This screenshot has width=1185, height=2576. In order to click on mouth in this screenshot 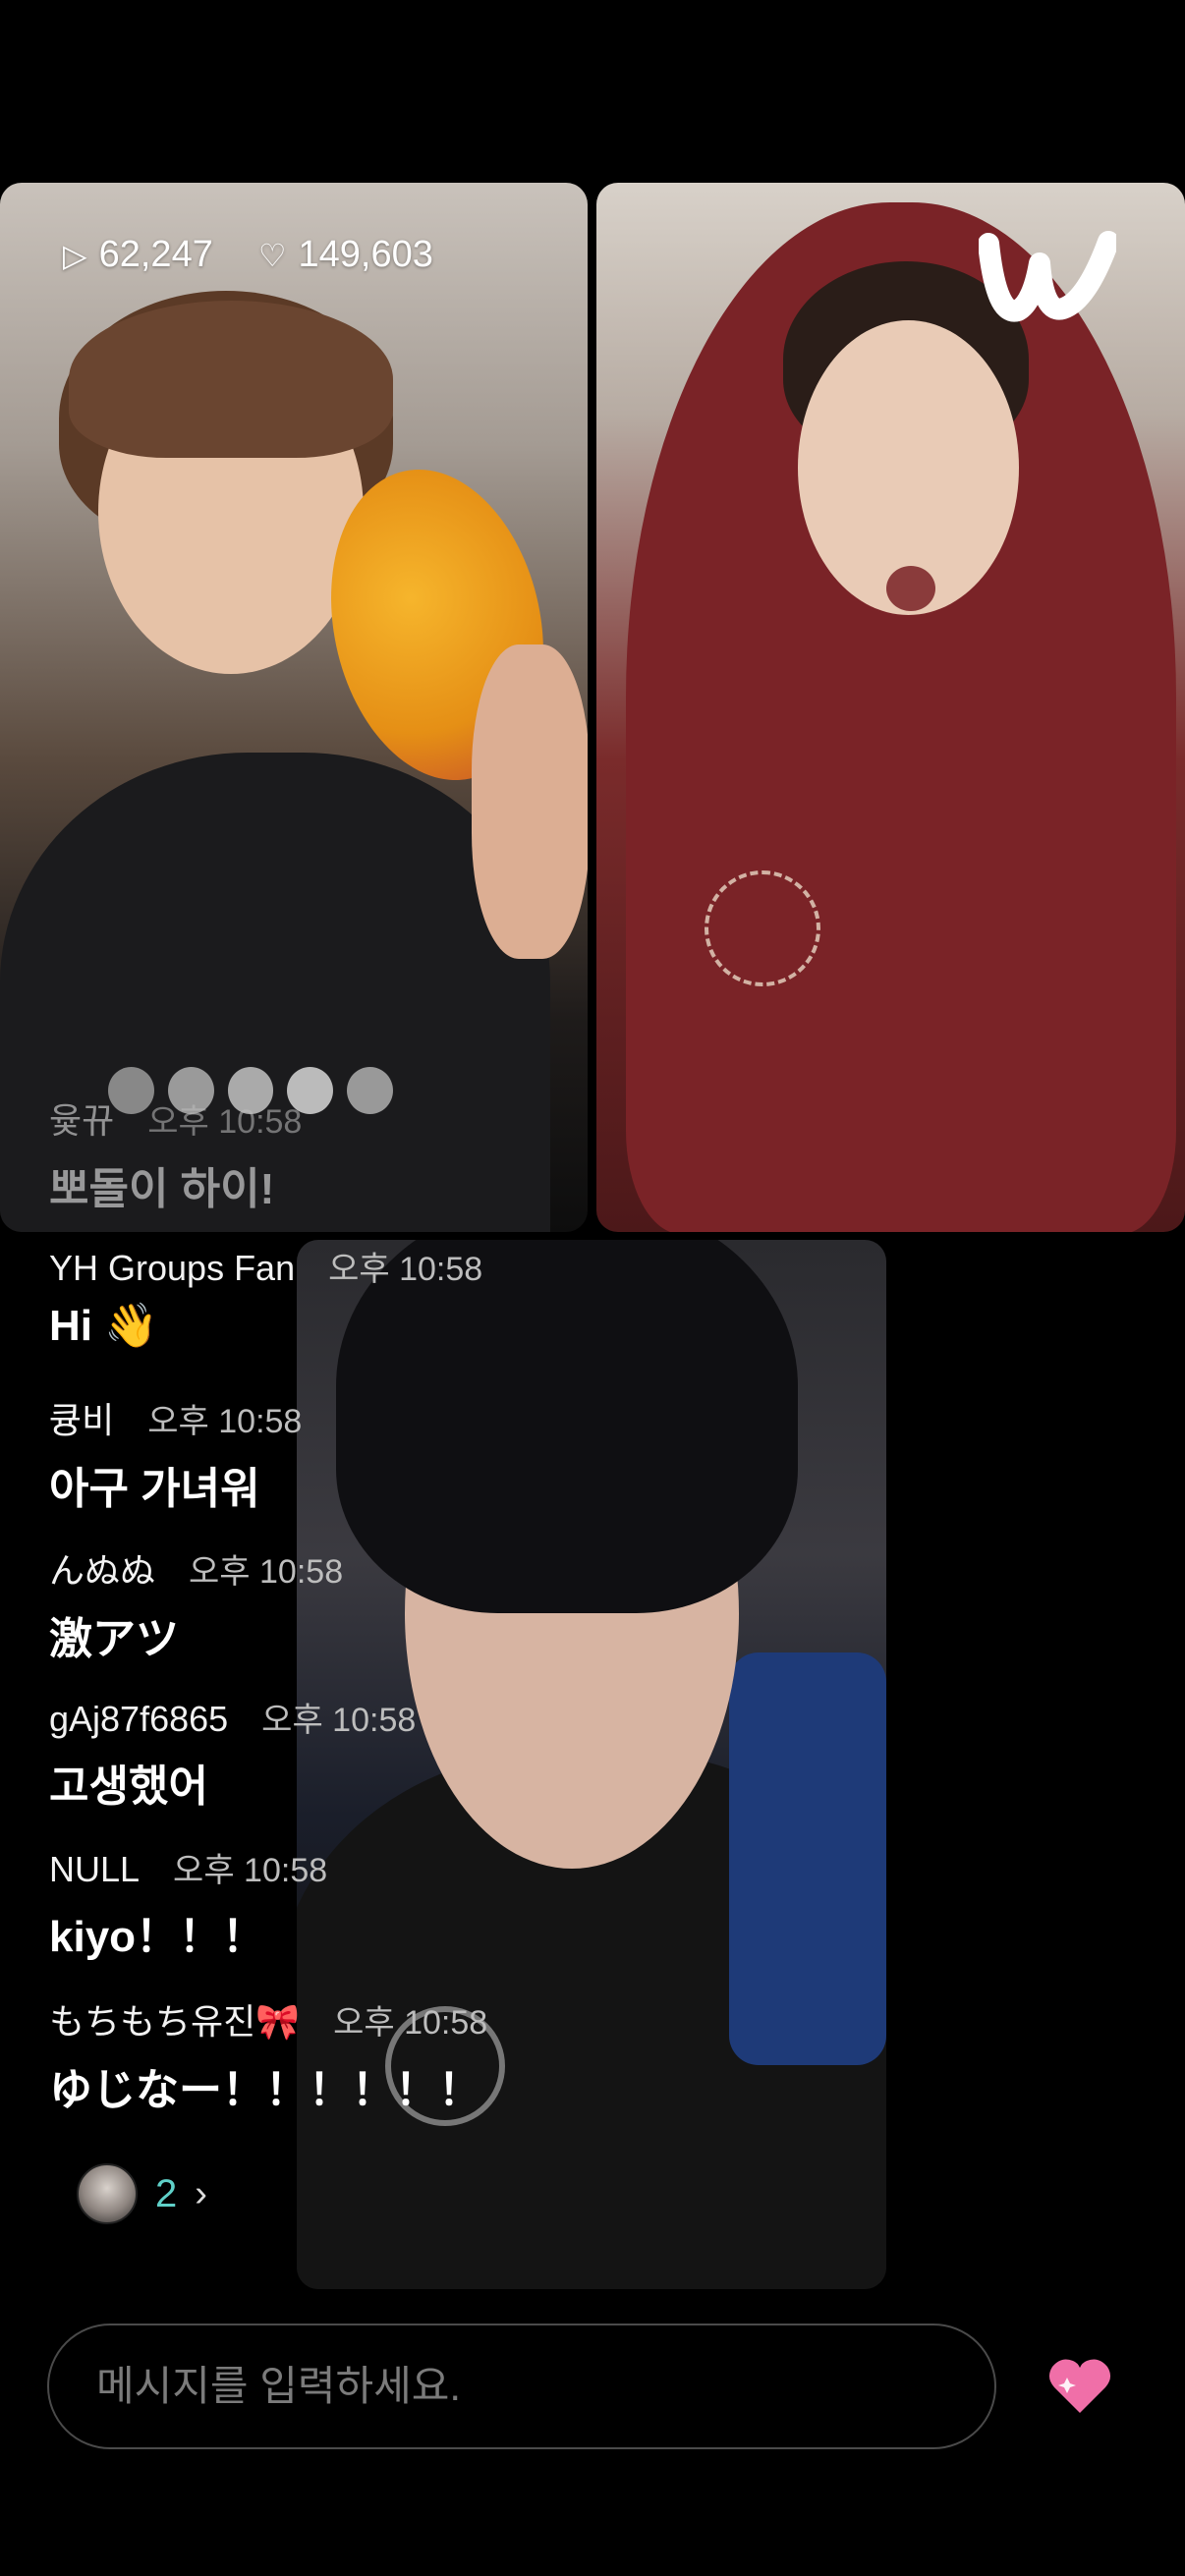, I will do `click(911, 588)`.